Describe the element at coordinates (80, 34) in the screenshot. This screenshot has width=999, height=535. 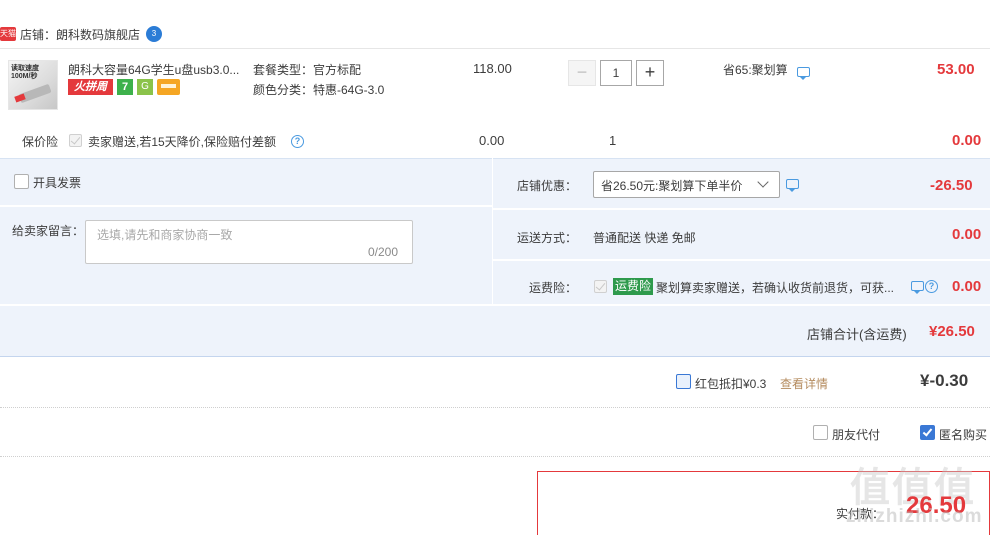
I see `shop-name: 店铺：朗科数码旗舰店` at that location.